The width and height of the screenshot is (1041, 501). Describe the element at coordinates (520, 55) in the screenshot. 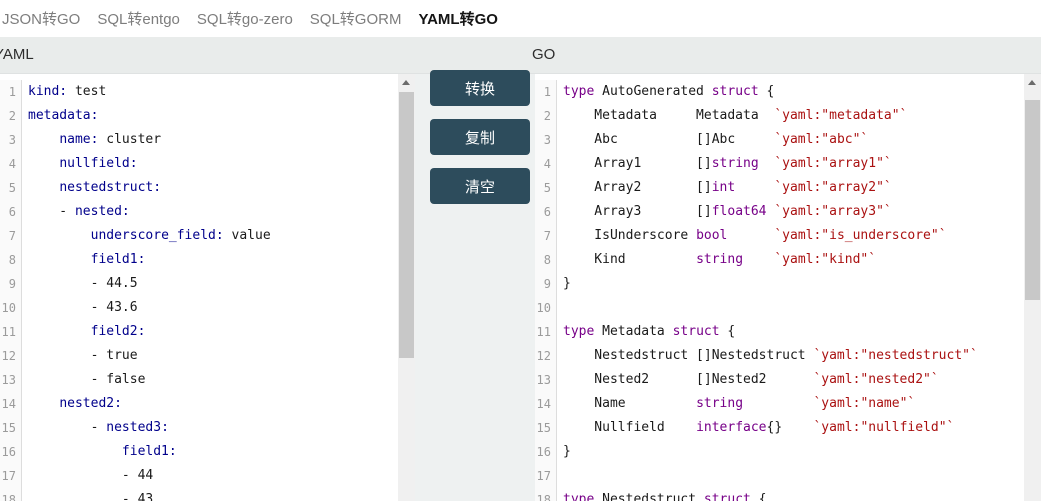

I see `panel-header-bar: YAML GO` at that location.